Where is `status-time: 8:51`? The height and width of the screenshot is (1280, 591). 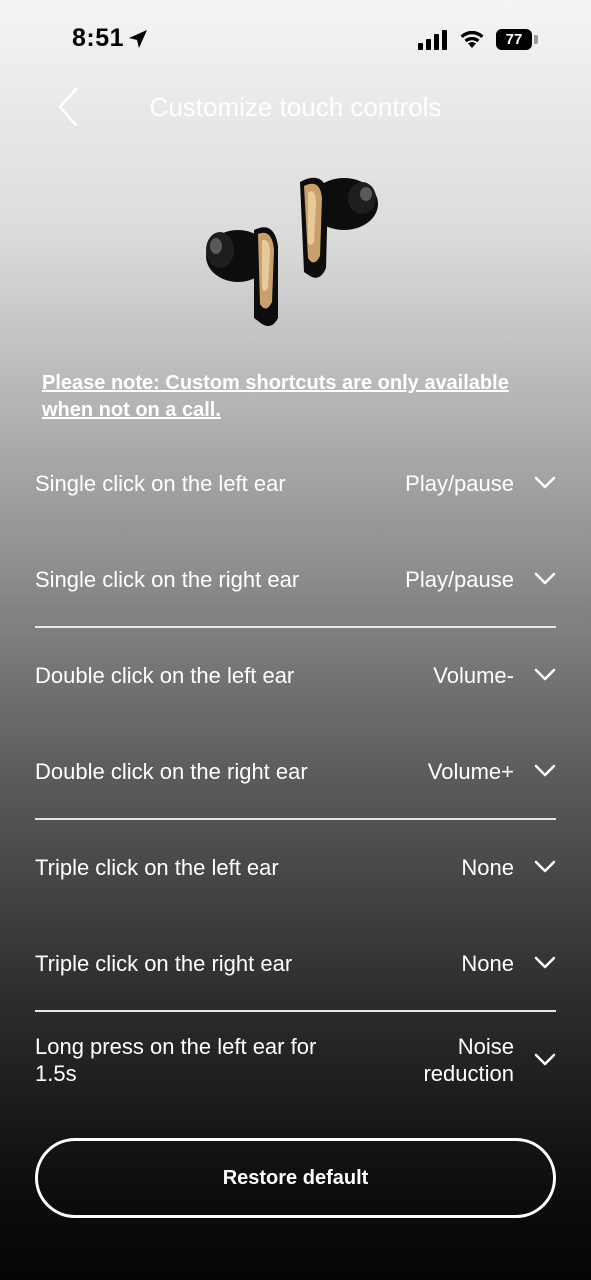
status-time: 8:51 is located at coordinates (98, 38).